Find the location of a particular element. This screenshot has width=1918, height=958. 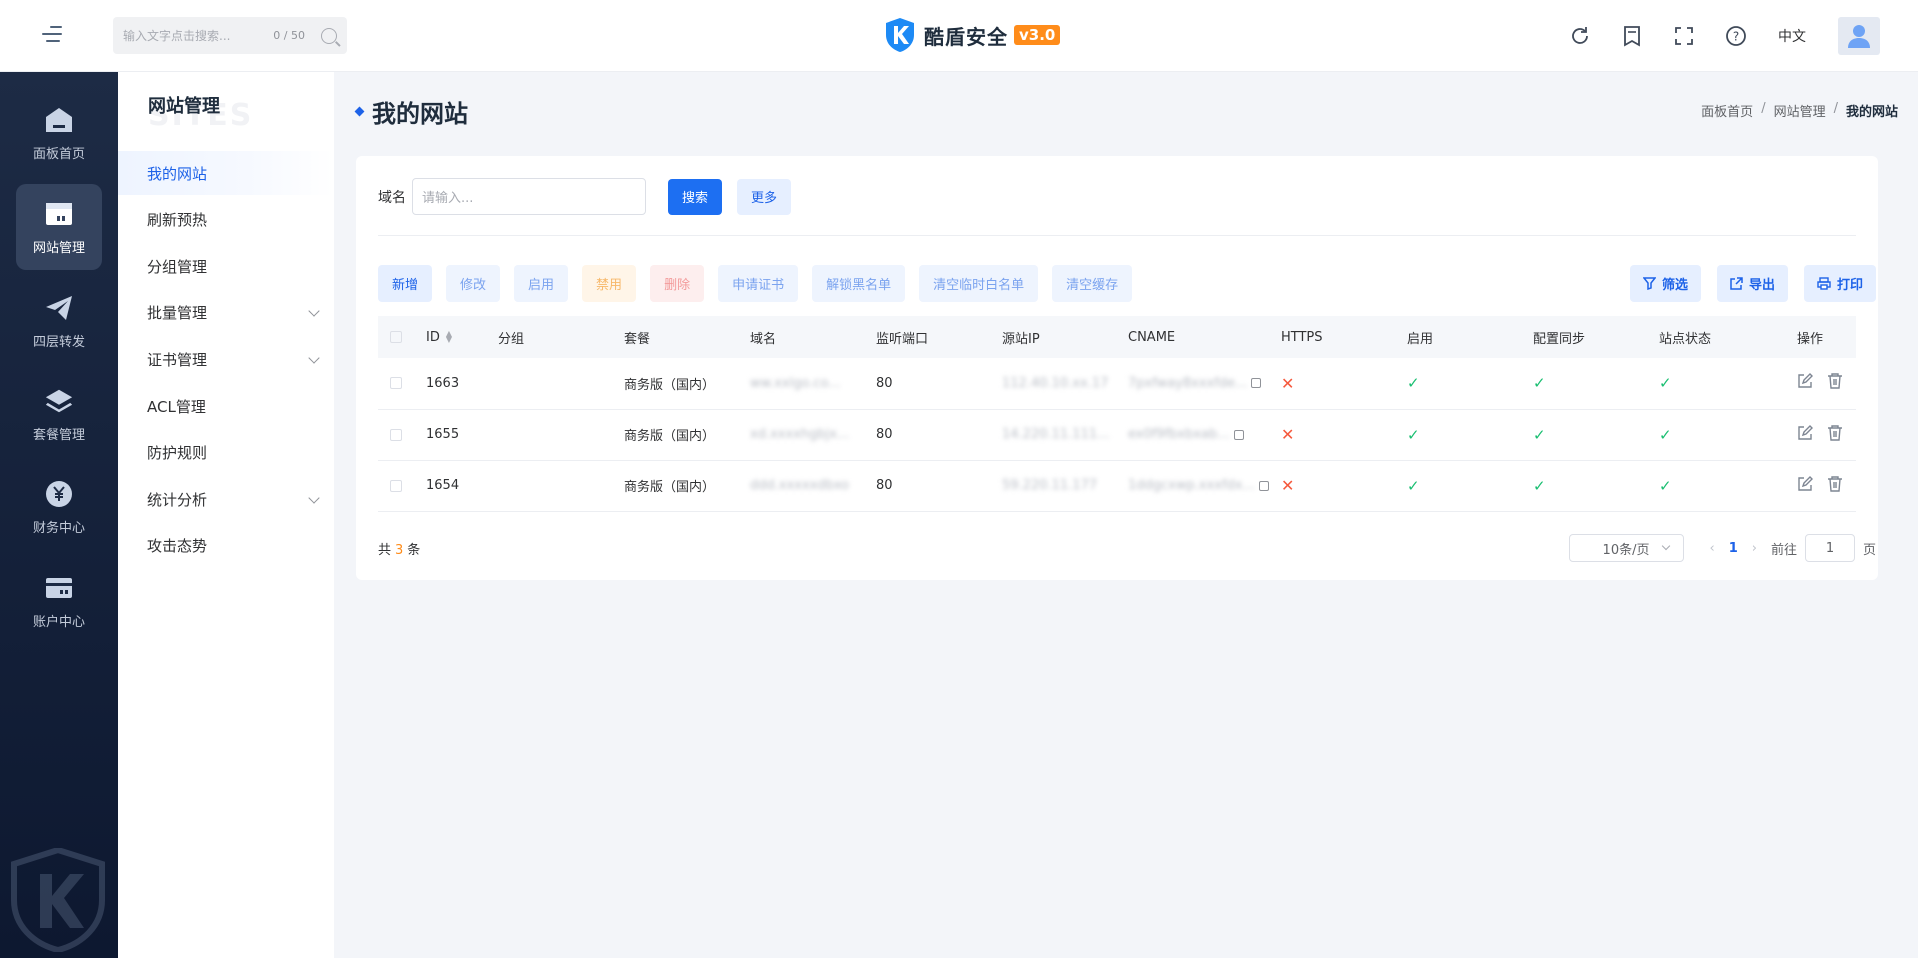

current-page: 1 is located at coordinates (1733, 548).